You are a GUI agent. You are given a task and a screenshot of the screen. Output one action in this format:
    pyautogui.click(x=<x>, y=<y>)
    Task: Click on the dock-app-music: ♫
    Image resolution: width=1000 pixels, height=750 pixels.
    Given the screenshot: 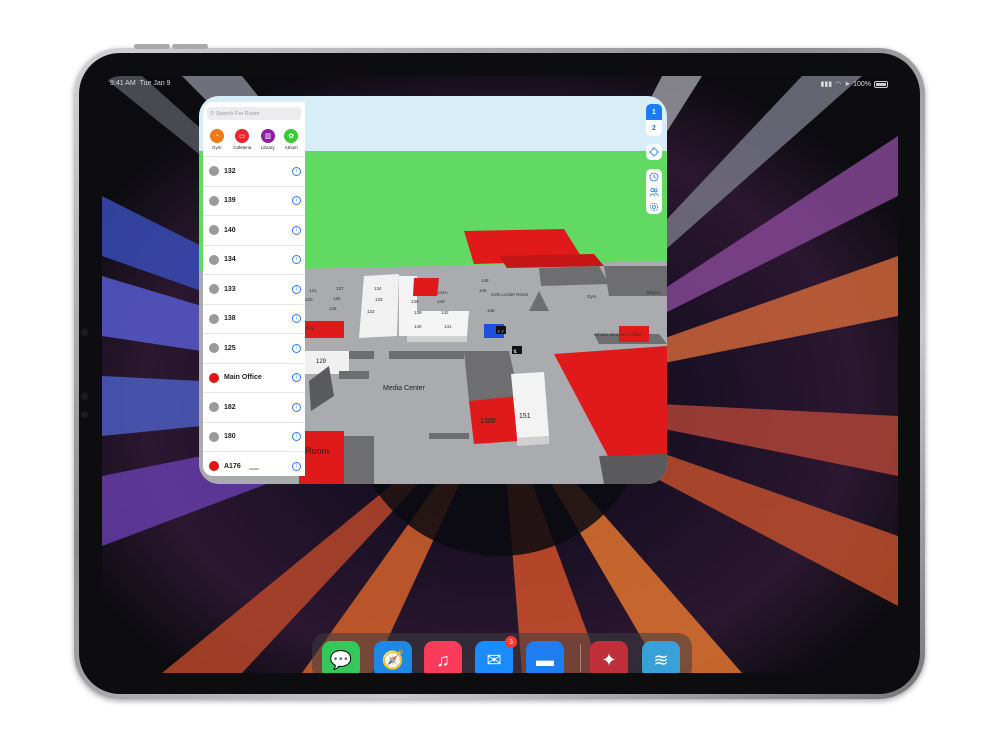 What is the action you would take?
    pyautogui.click(x=443, y=657)
    